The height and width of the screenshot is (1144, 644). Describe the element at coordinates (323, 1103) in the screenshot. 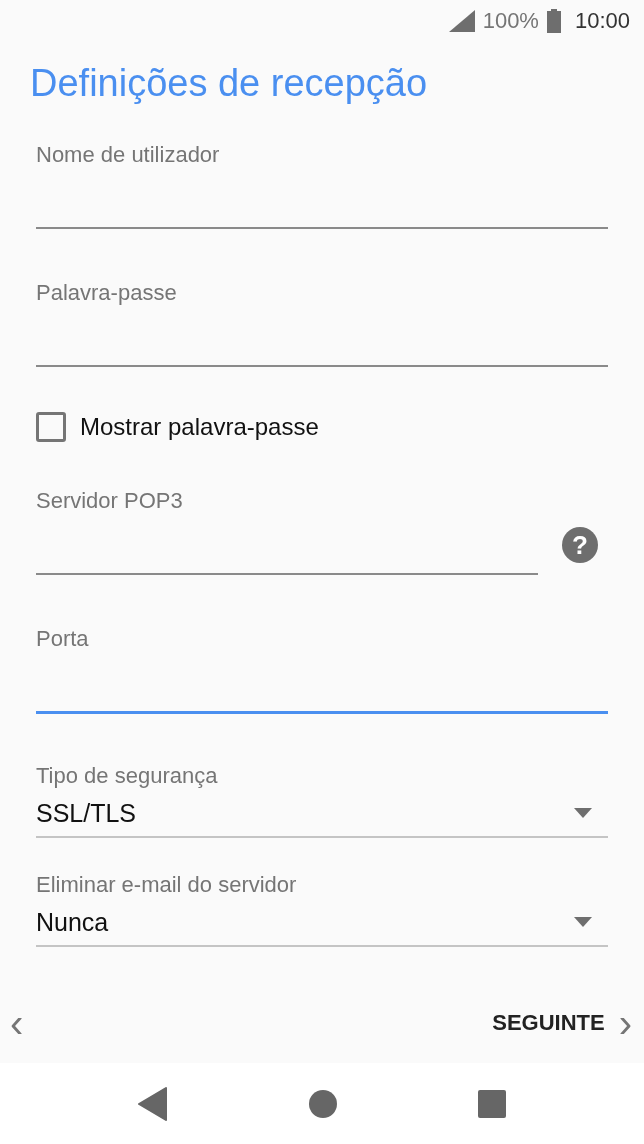

I see `home-icon` at that location.